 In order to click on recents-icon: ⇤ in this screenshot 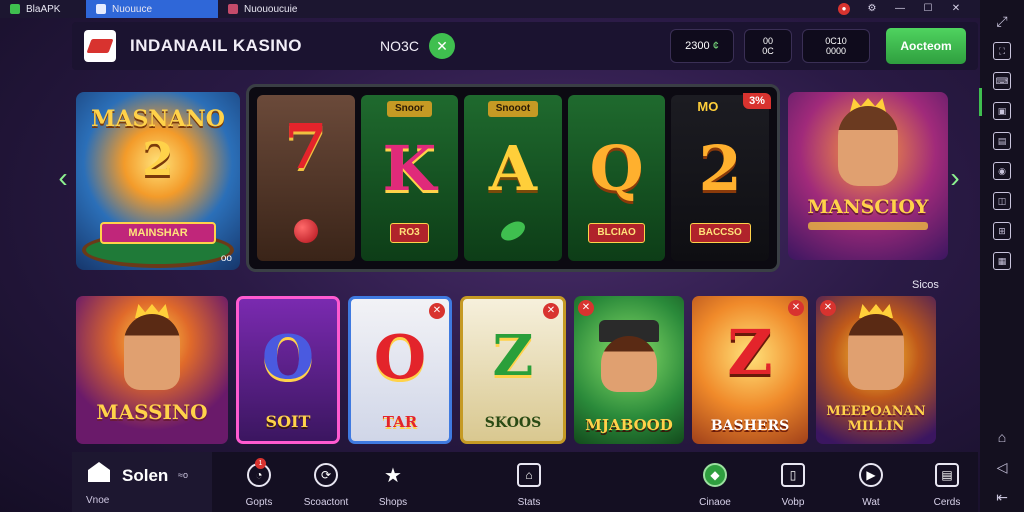, I will do `click(1002, 497)`.